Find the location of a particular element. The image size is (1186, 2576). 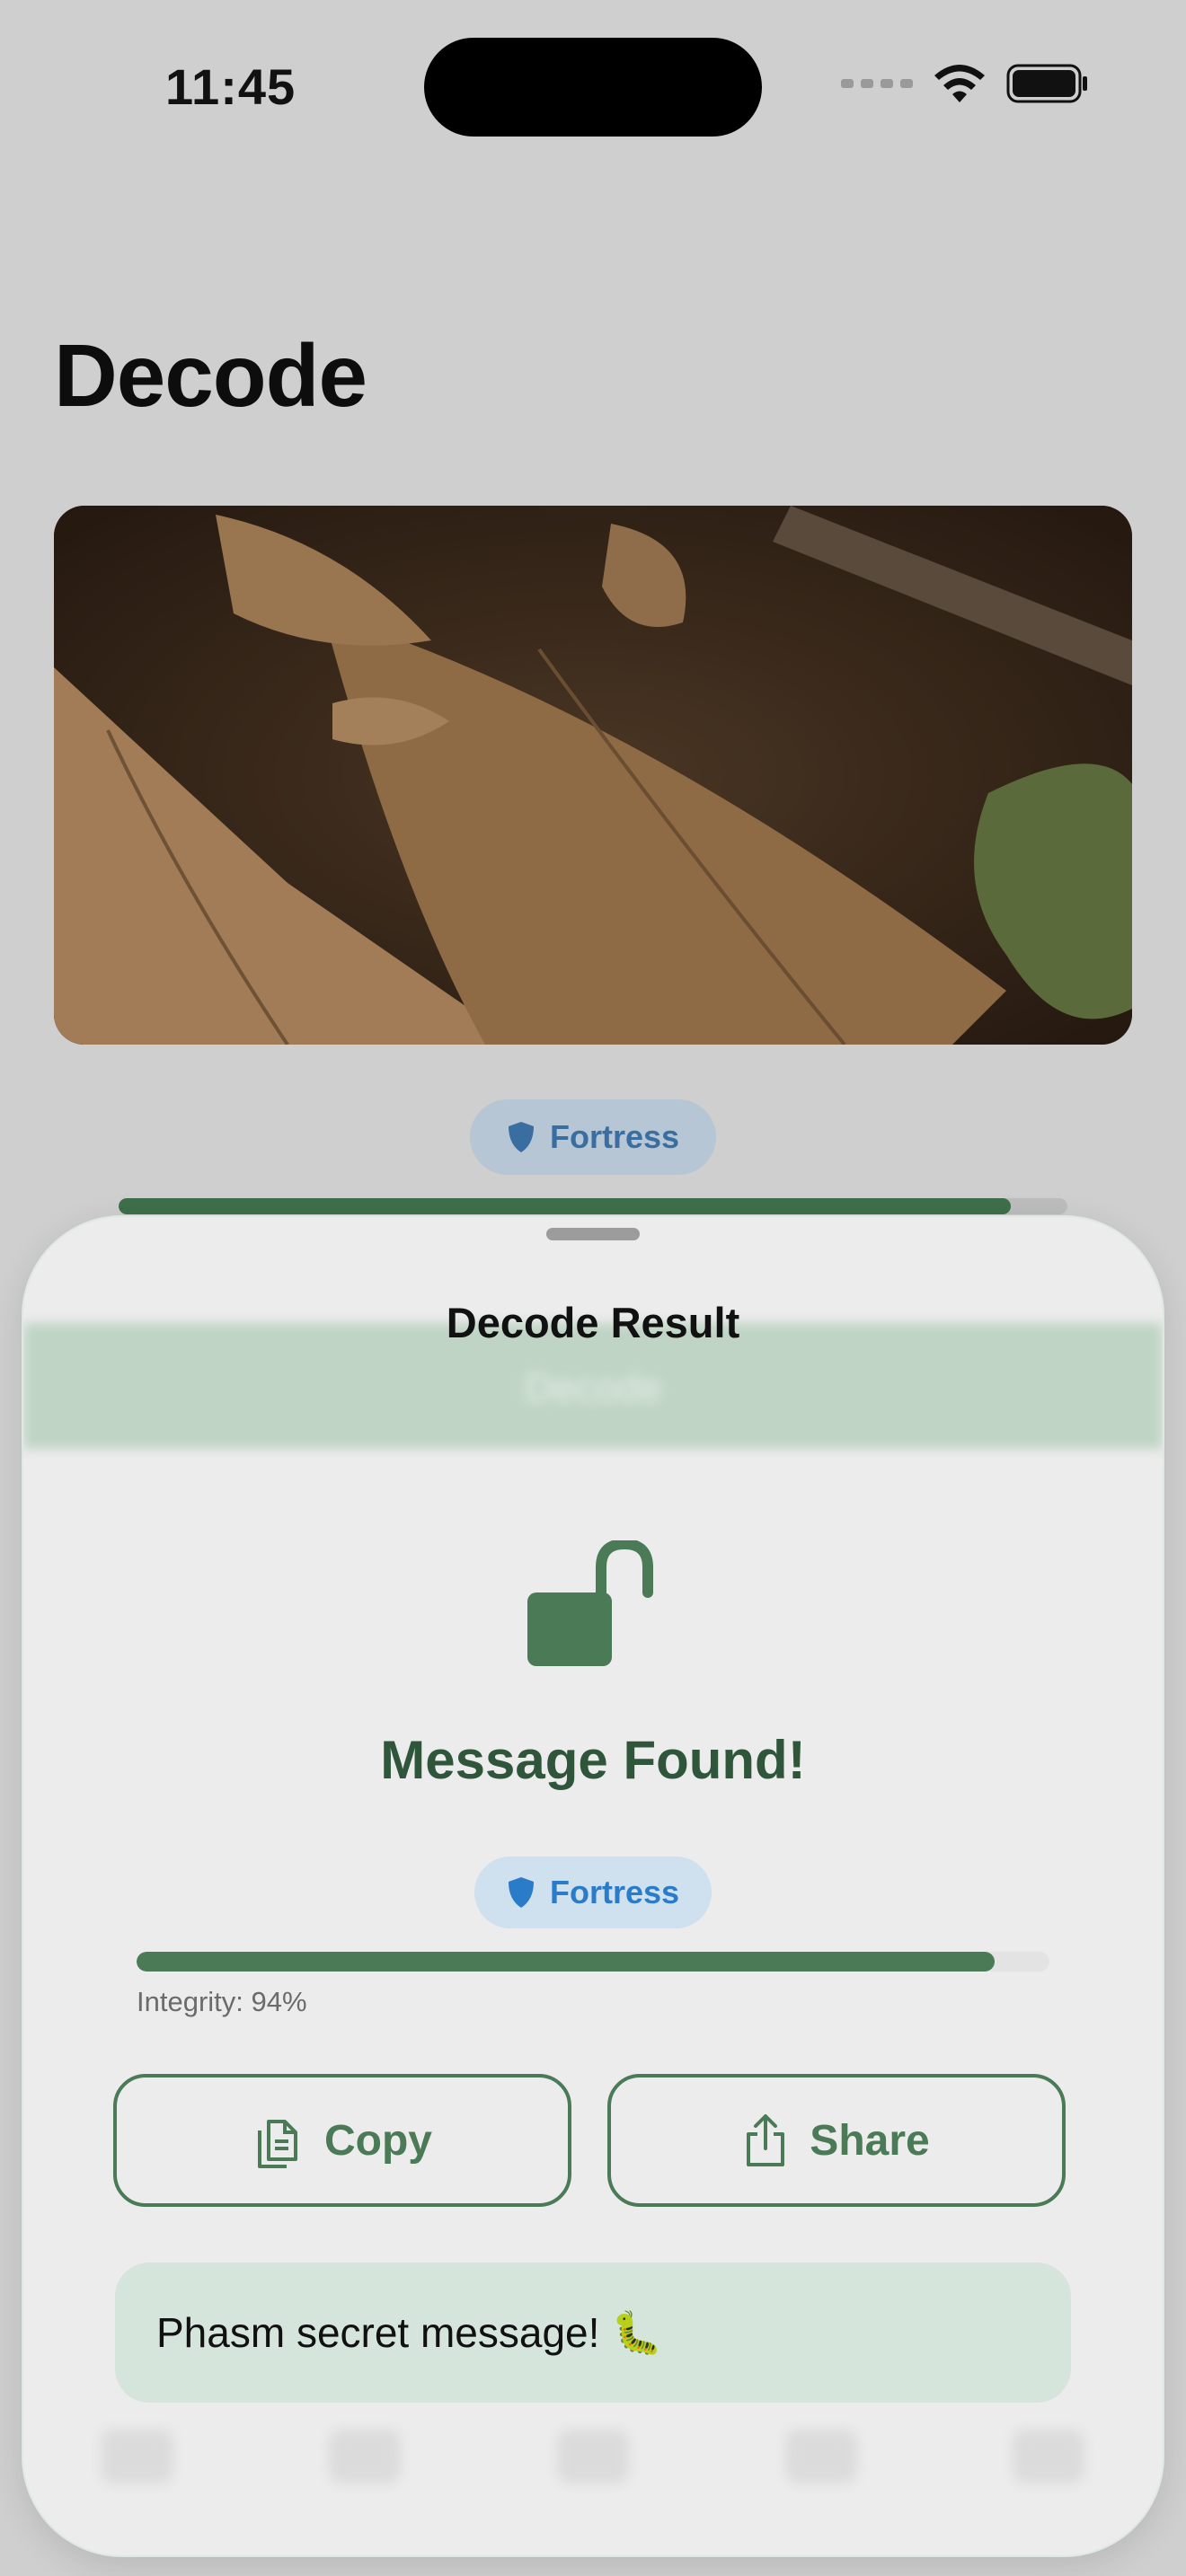

share-button: Share is located at coordinates (836, 2140).